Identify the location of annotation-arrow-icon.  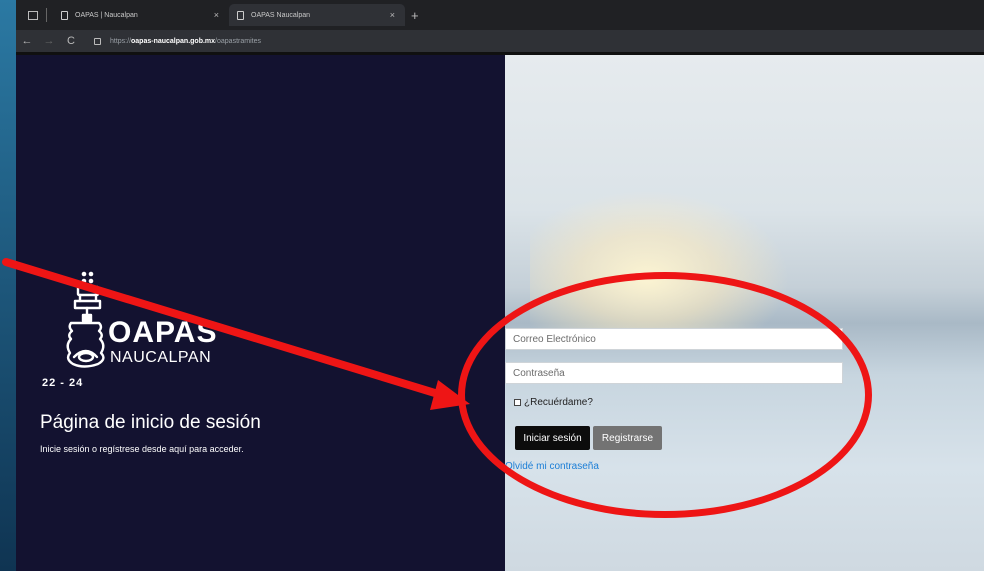
(236, 334).